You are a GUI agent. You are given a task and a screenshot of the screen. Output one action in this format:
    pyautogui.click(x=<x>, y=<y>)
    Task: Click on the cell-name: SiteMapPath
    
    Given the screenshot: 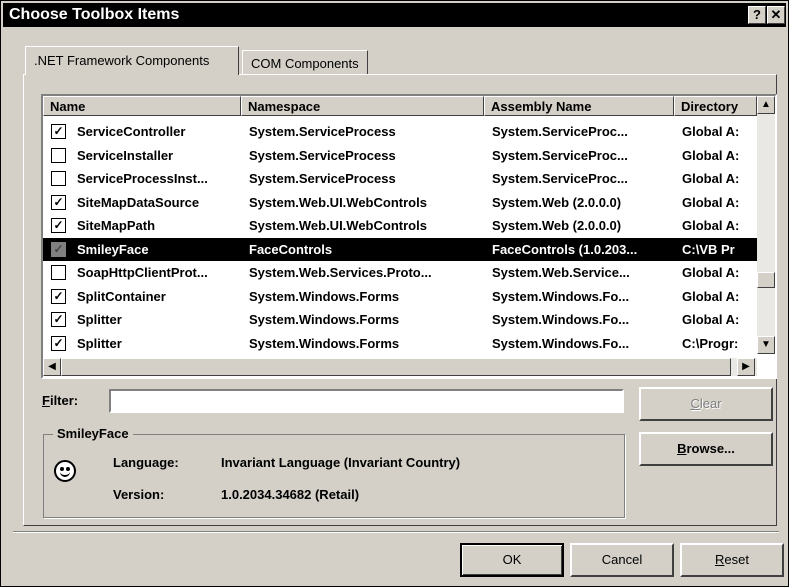 What is the action you would take?
    pyautogui.click(x=116, y=225)
    